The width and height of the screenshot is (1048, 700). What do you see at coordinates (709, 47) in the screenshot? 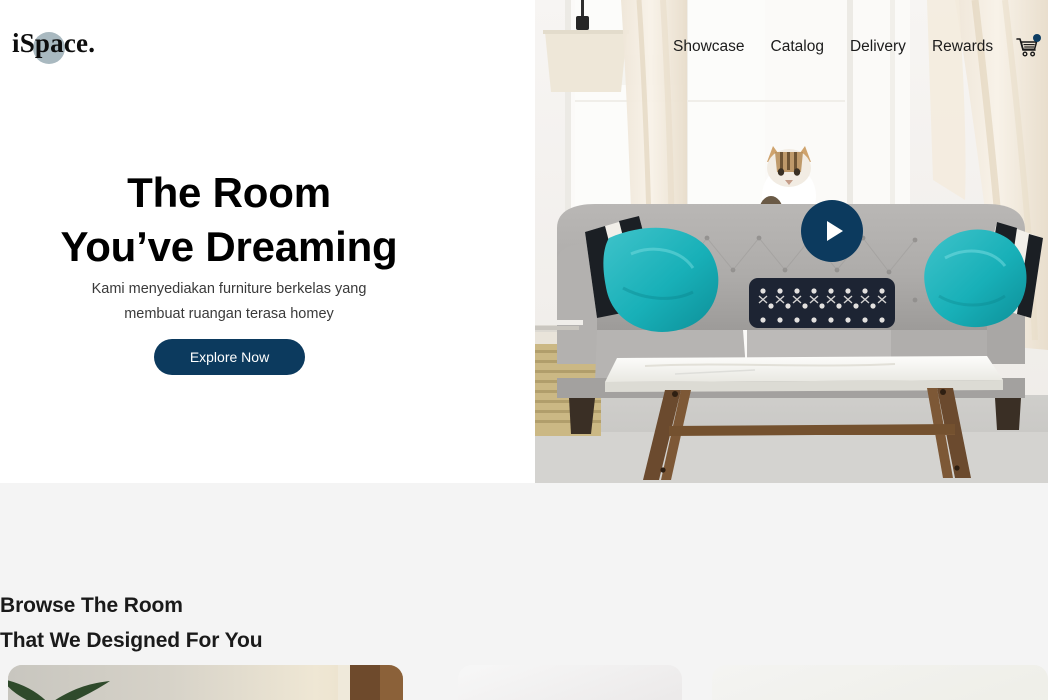
I see `nav-item-showcase: Showcase` at bounding box center [709, 47].